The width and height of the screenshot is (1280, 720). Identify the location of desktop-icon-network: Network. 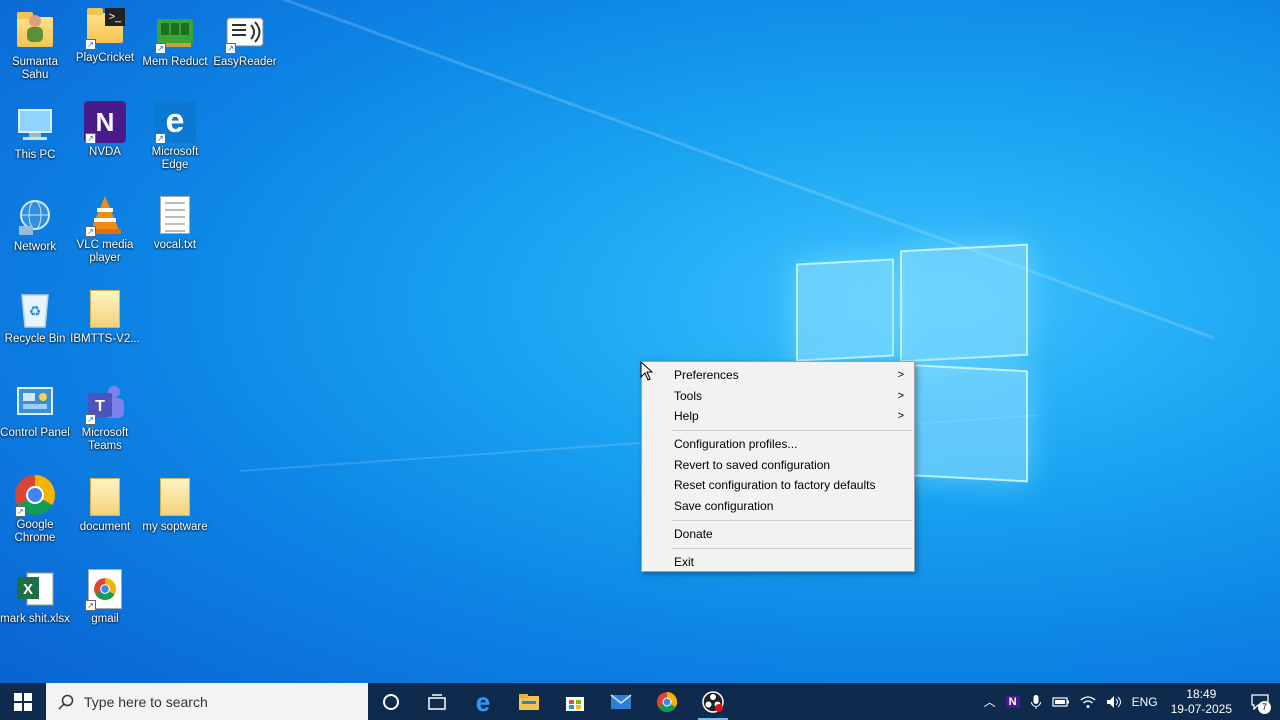
(35, 224).